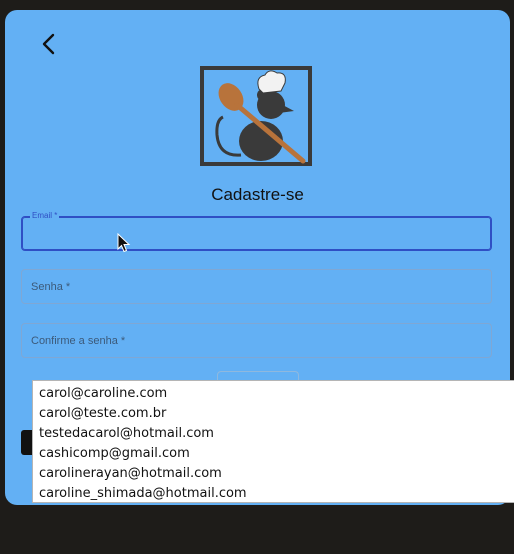 The image size is (514, 554). Describe the element at coordinates (51, 287) in the screenshot. I see `password-placeholder: Senha *` at that location.